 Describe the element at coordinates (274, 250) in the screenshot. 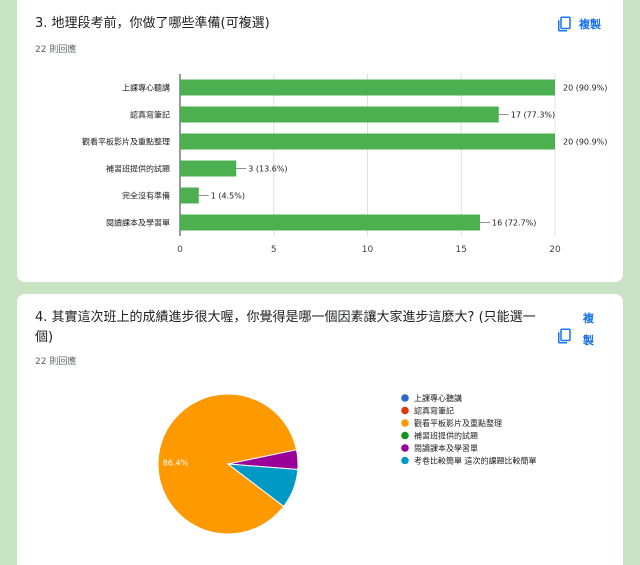

I see `x-tick-label: 5` at that location.